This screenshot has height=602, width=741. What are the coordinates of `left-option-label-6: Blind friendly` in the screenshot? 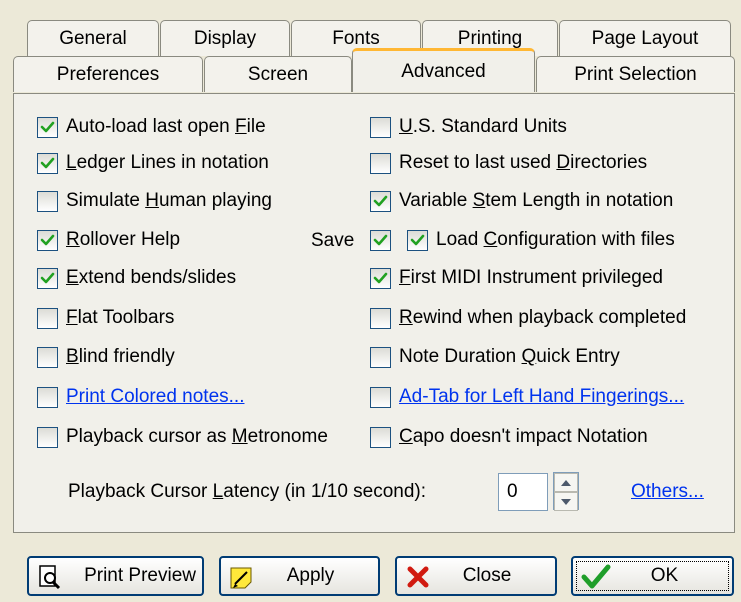 It's located at (120, 356).